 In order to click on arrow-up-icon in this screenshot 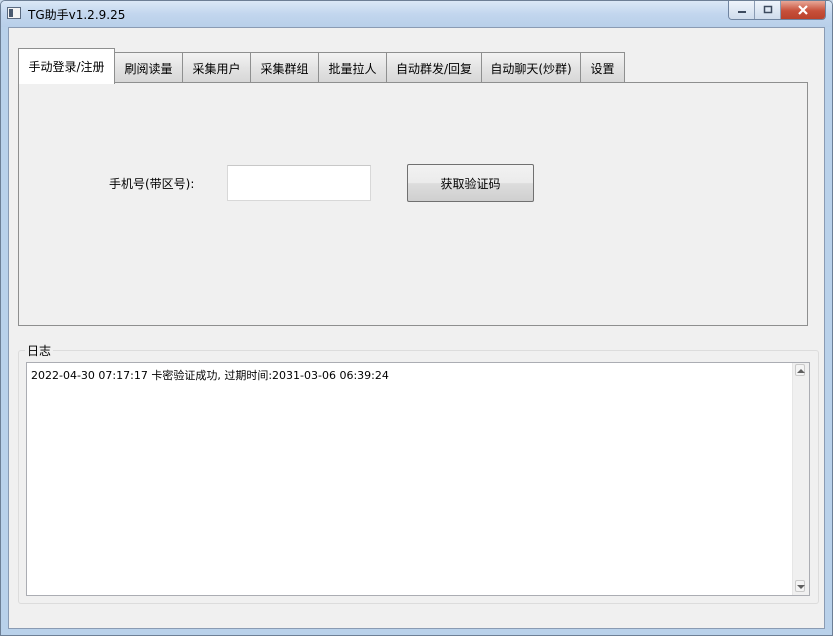, I will do `click(801, 371)`.